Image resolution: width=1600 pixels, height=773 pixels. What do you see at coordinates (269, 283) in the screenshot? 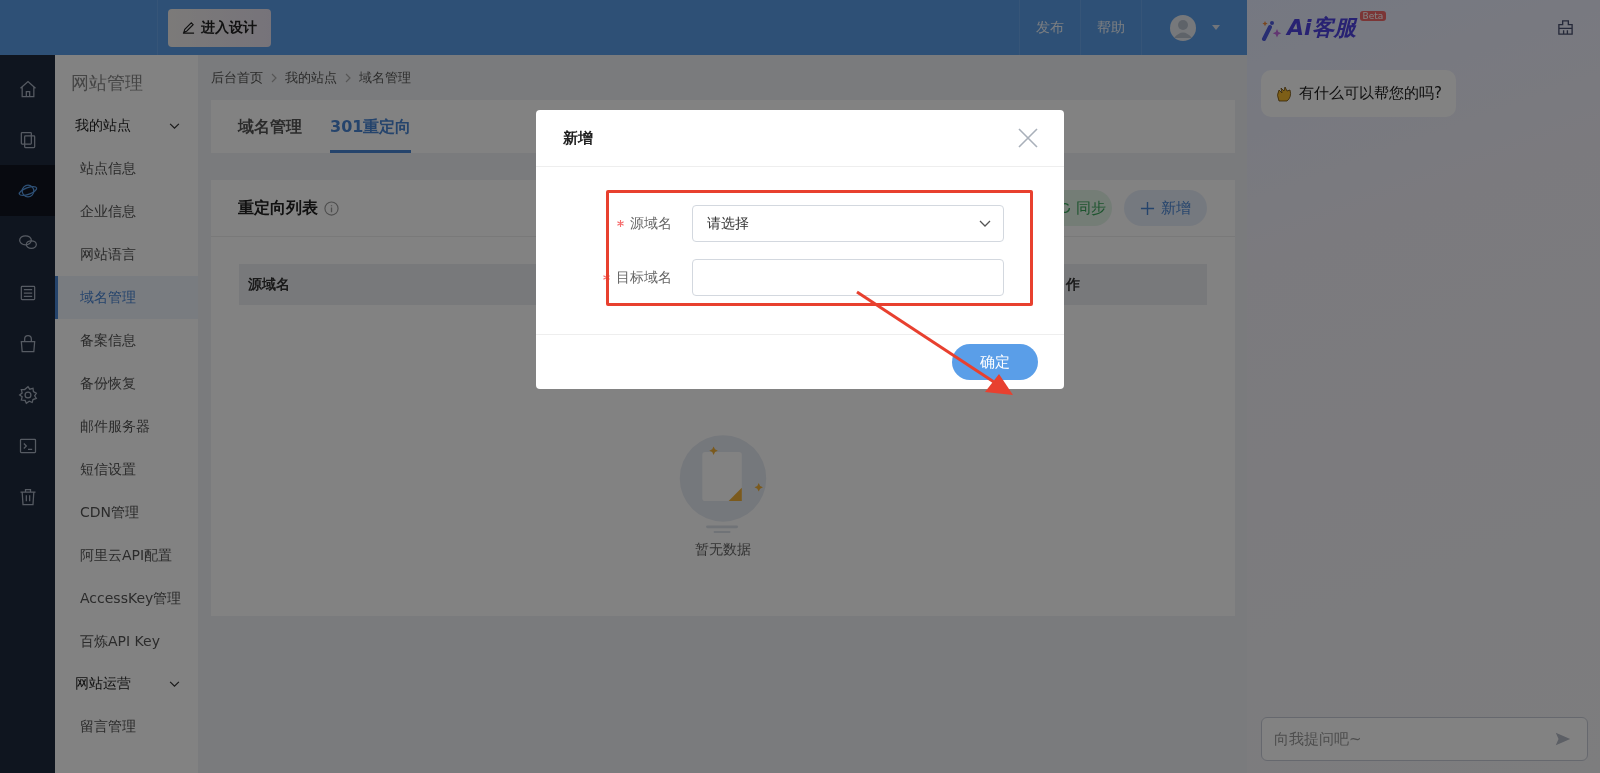
I see `column-header: 源域名` at bounding box center [269, 283].